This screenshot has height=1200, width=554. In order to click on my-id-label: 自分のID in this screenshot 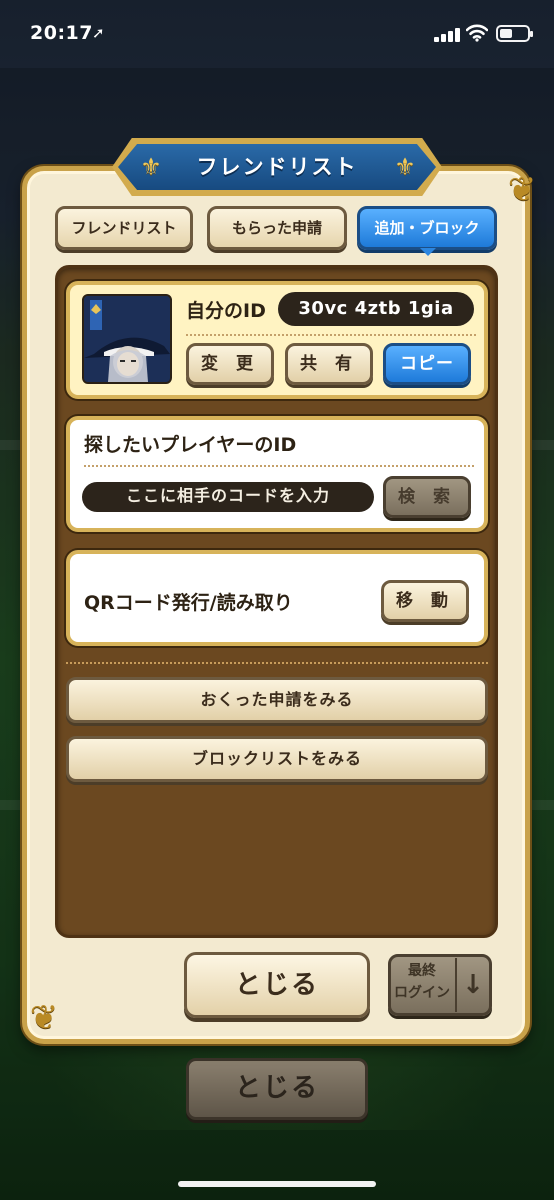, I will do `click(226, 311)`.